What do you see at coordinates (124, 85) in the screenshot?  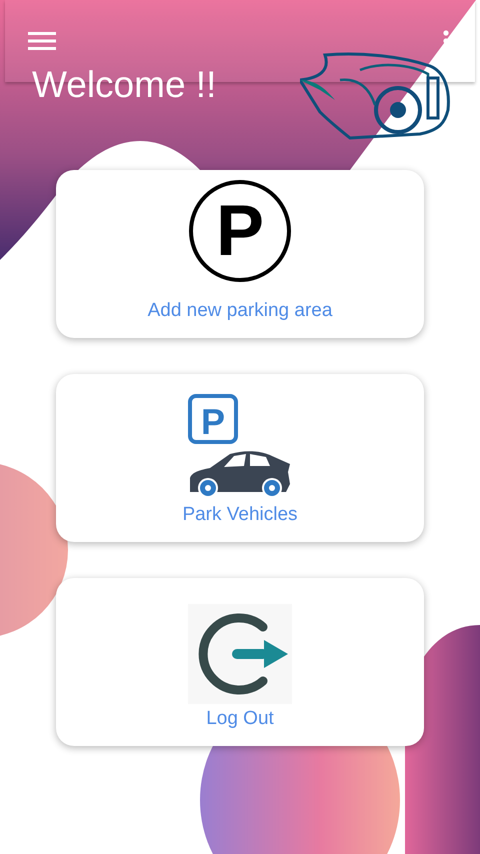 I see `welcome-title: Welcome !!` at bounding box center [124, 85].